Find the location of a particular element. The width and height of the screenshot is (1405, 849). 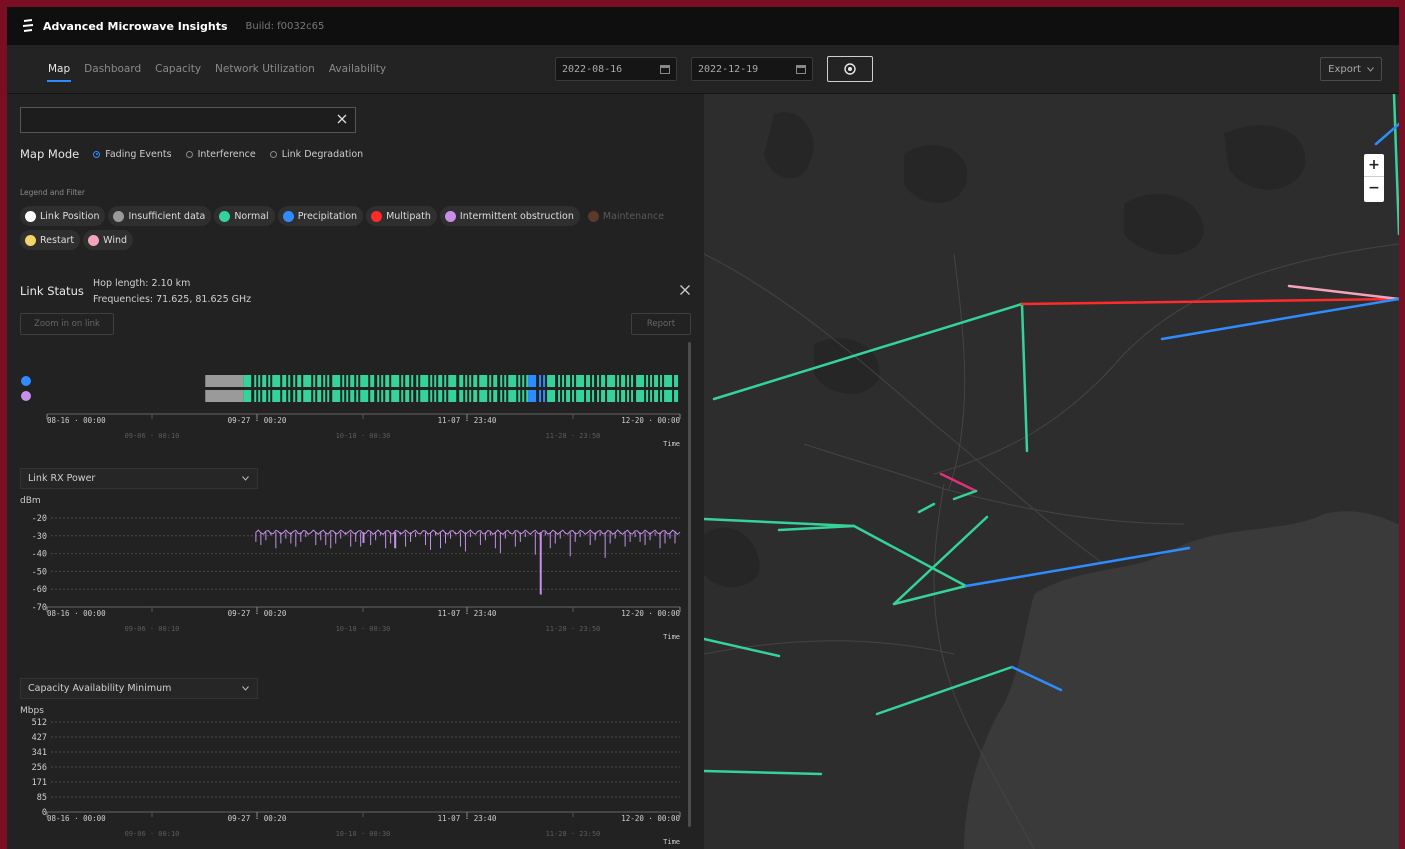

zoom-out-button: − is located at coordinates (1374, 188).